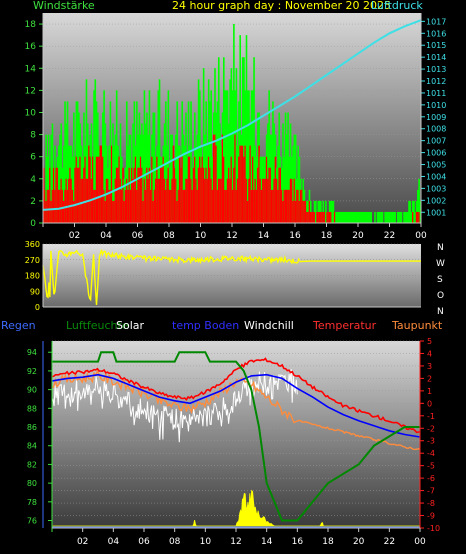 This screenshot has width=466, height=554. Describe the element at coordinates (37, 307) in the screenshot. I see `p2-ytick-0: 0` at that location.